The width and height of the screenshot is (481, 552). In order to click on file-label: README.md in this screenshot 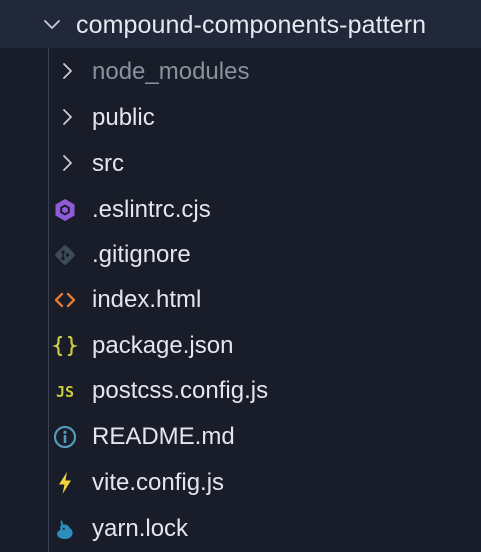, I will do `click(163, 436)`.